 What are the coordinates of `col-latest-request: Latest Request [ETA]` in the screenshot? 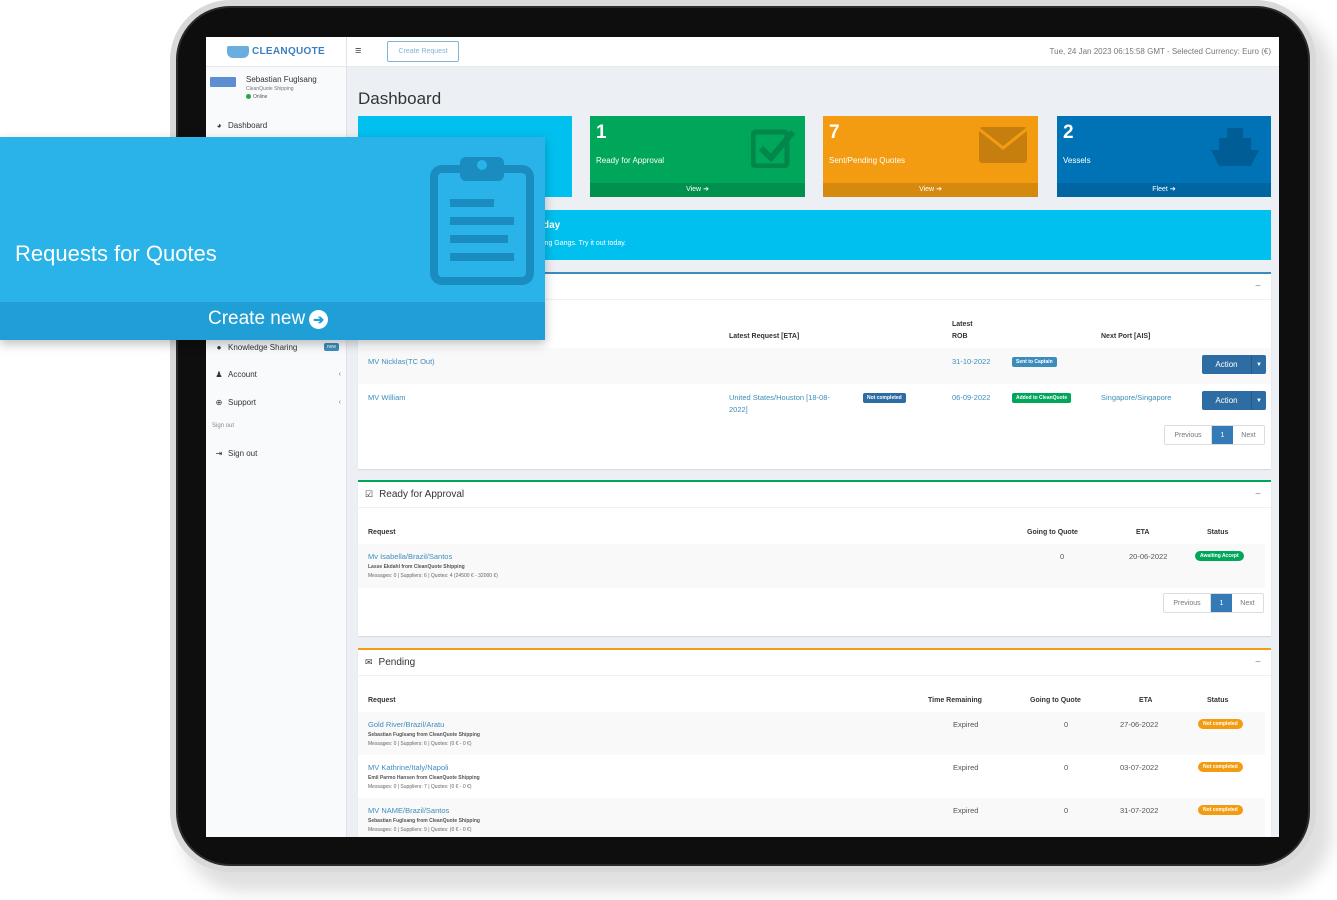 It's located at (764, 336).